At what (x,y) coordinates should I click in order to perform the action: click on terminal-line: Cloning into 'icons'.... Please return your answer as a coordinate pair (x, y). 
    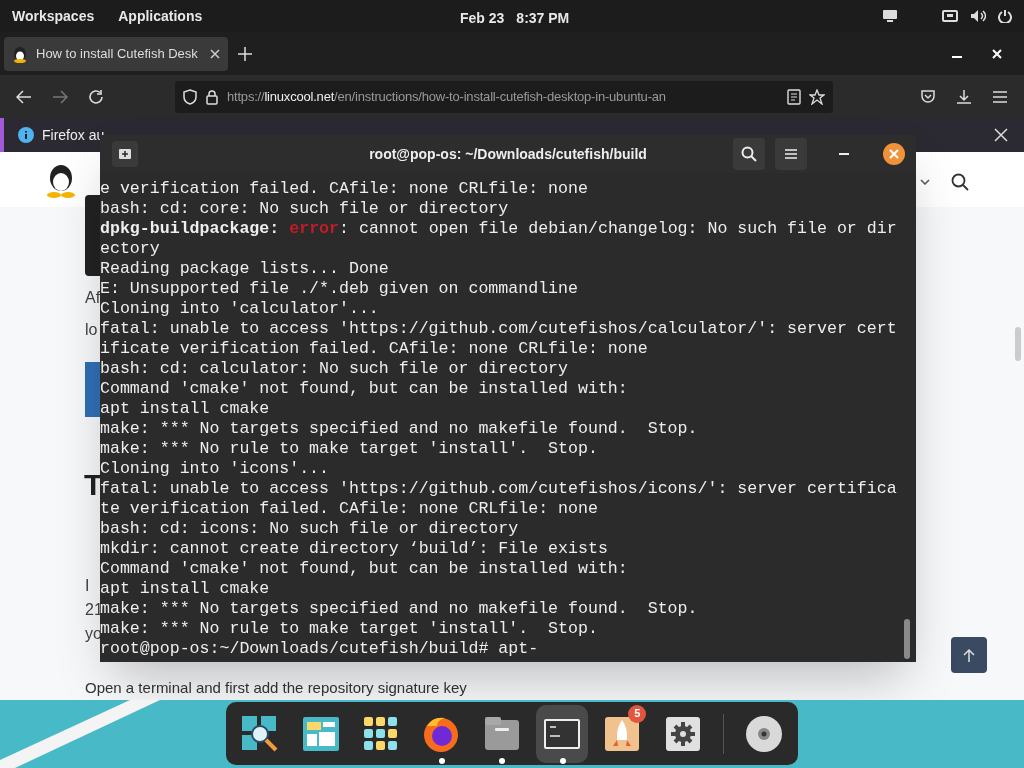
    Looking at the image, I should click on (215, 469).